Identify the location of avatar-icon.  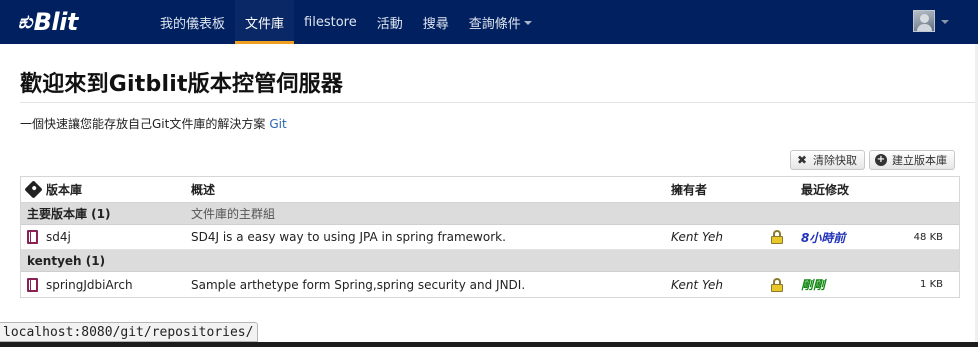
(924, 21).